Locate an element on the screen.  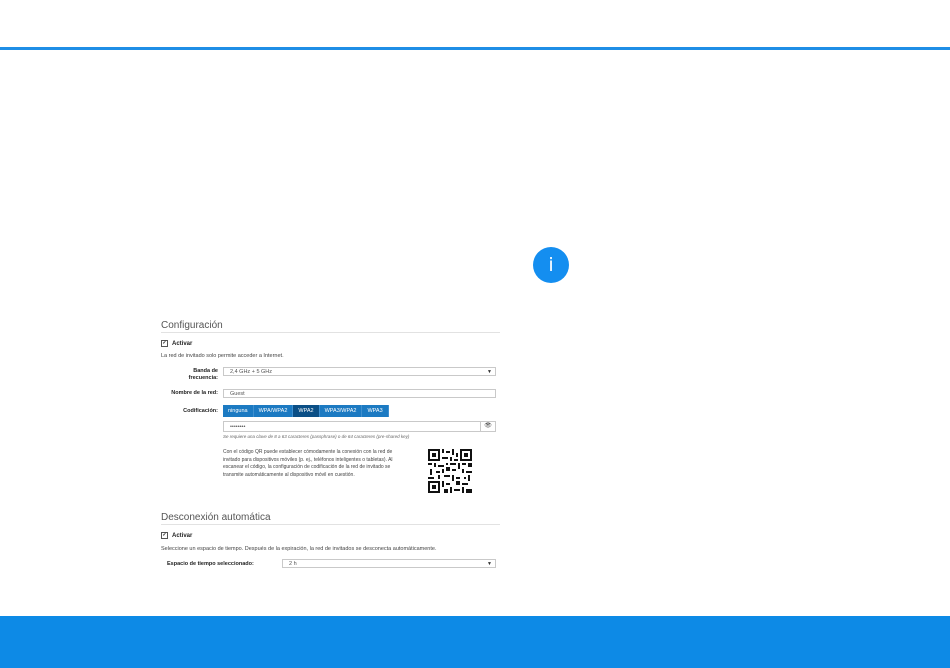
disconnect-activate-checkbox: ✓ Activar is located at coordinates (176, 535).